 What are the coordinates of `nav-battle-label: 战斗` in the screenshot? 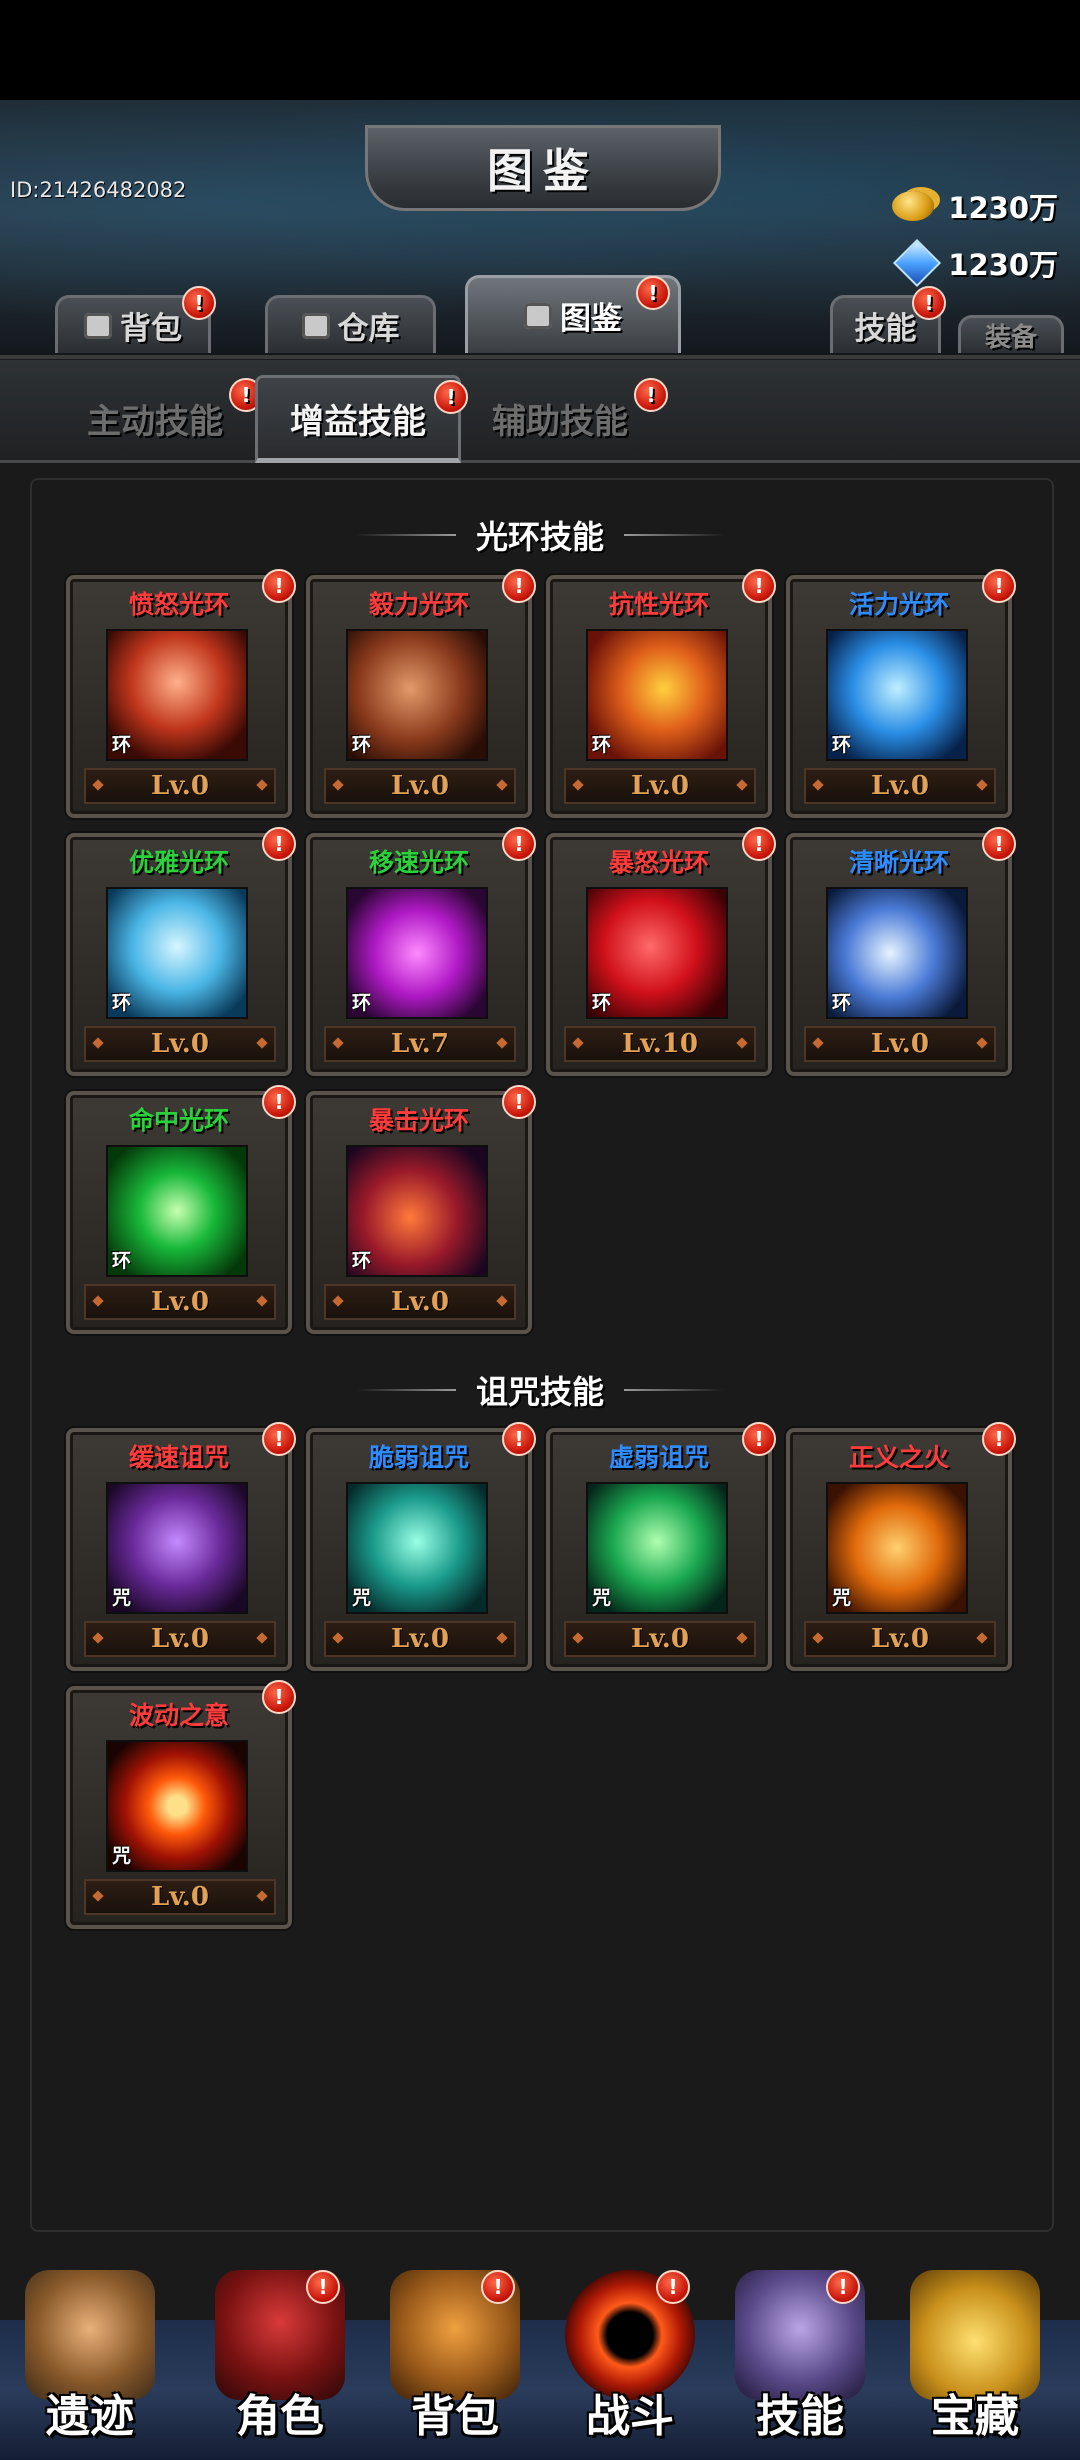 It's located at (630, 2416).